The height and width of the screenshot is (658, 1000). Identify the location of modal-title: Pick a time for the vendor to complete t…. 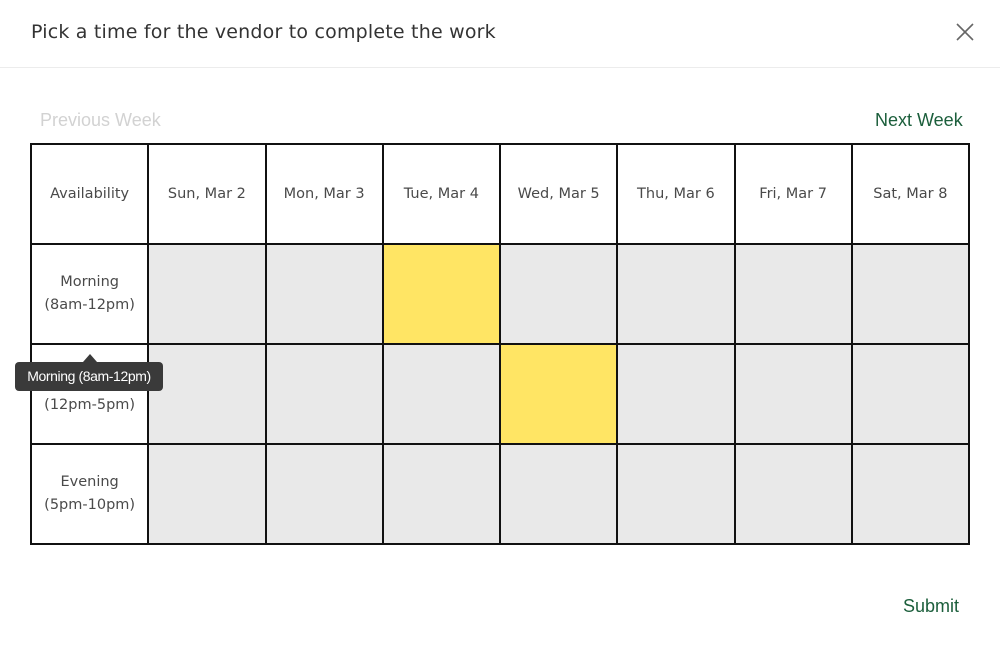
(263, 32).